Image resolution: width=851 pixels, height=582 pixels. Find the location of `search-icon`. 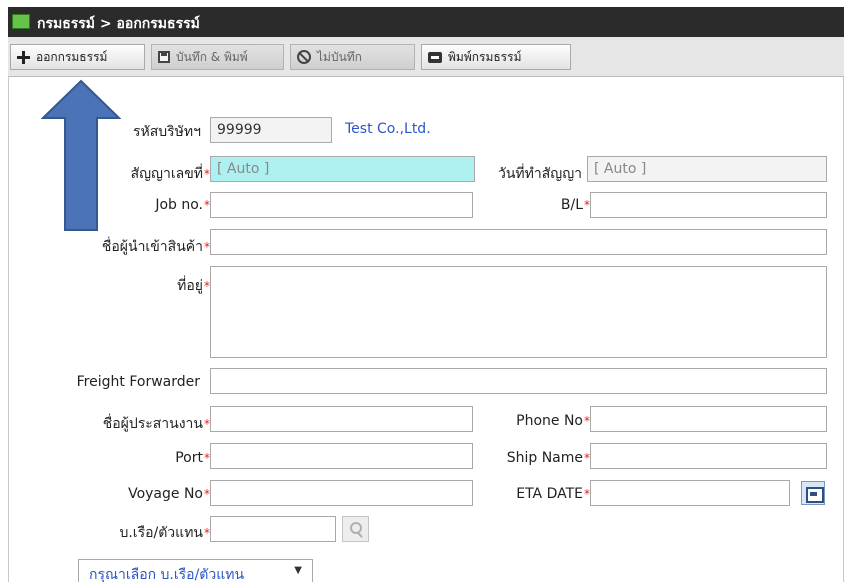

search-icon is located at coordinates (355, 529).